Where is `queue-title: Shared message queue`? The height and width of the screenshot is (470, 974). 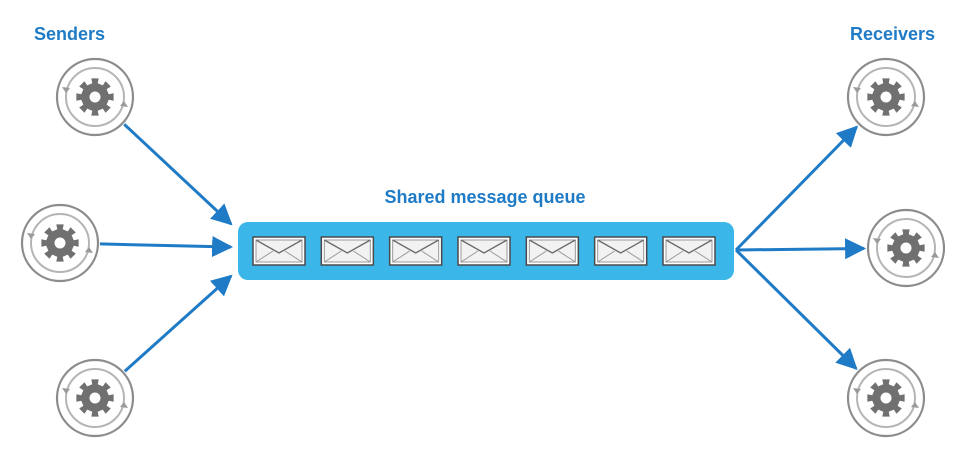
queue-title: Shared message queue is located at coordinates (485, 197).